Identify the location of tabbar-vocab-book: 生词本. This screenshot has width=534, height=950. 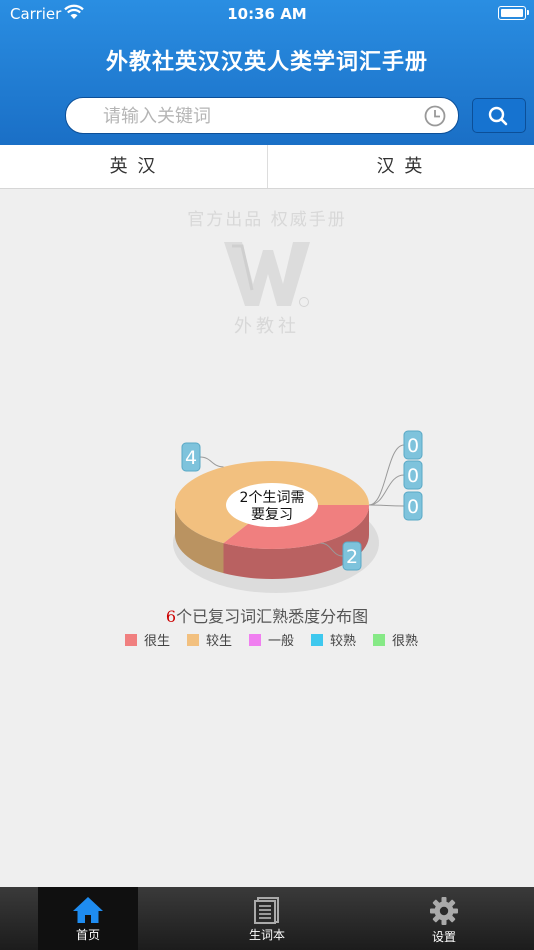
(267, 918).